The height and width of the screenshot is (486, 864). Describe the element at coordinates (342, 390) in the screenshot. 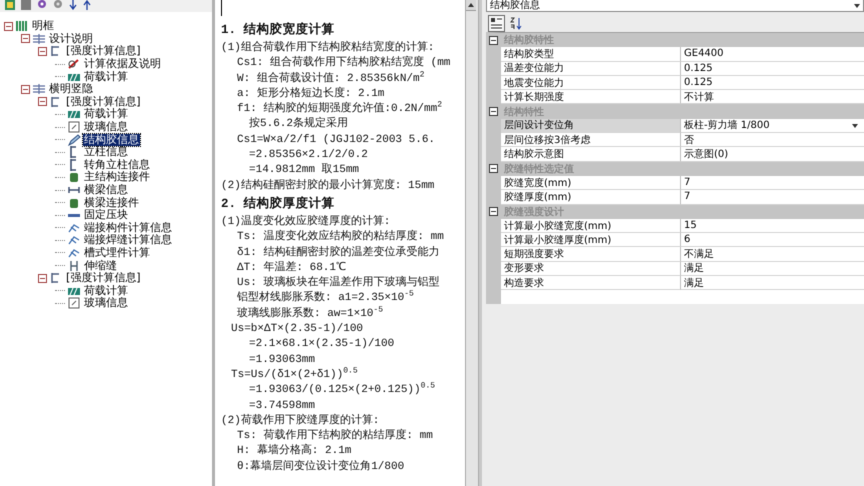

I see `document-line: =1.93063/(0.125×(2+0.125))$^{0.5}$` at that location.